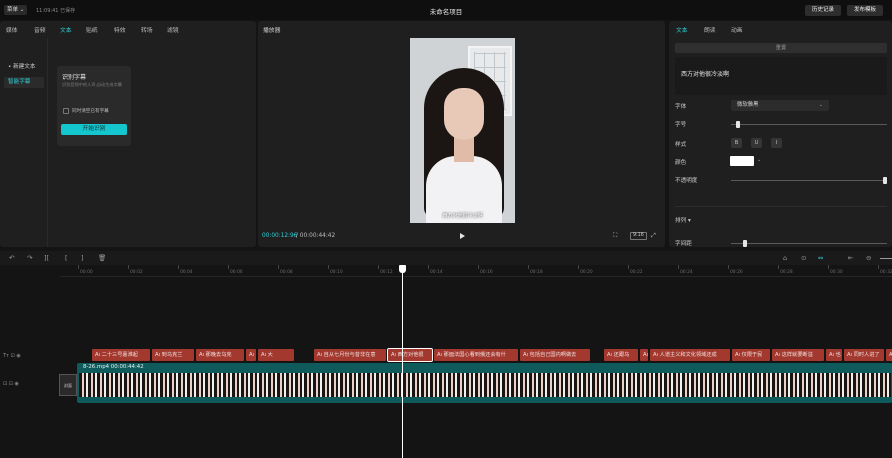  I want to click on subtitle-clip: Aı 自从七月份与昔非在意, so click(350, 355).